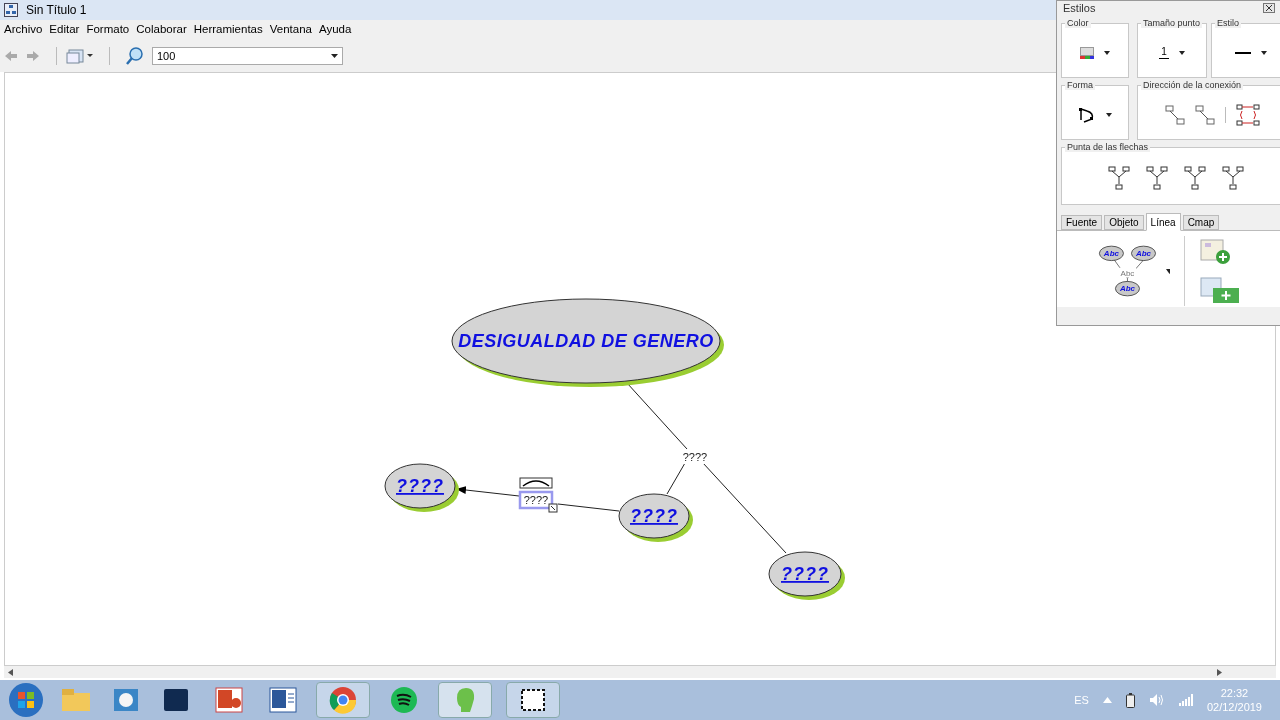  What do you see at coordinates (23, 30) in the screenshot?
I see `menu-item: Archivo` at bounding box center [23, 30].